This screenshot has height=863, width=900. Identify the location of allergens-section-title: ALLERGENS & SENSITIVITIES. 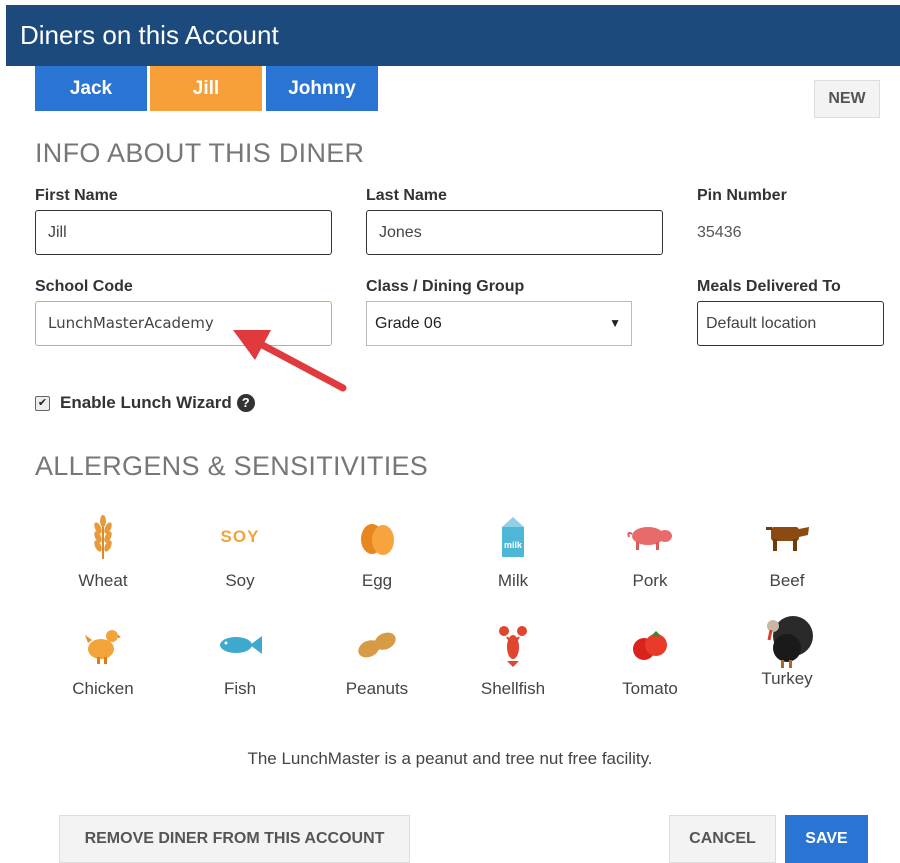
(232, 466).